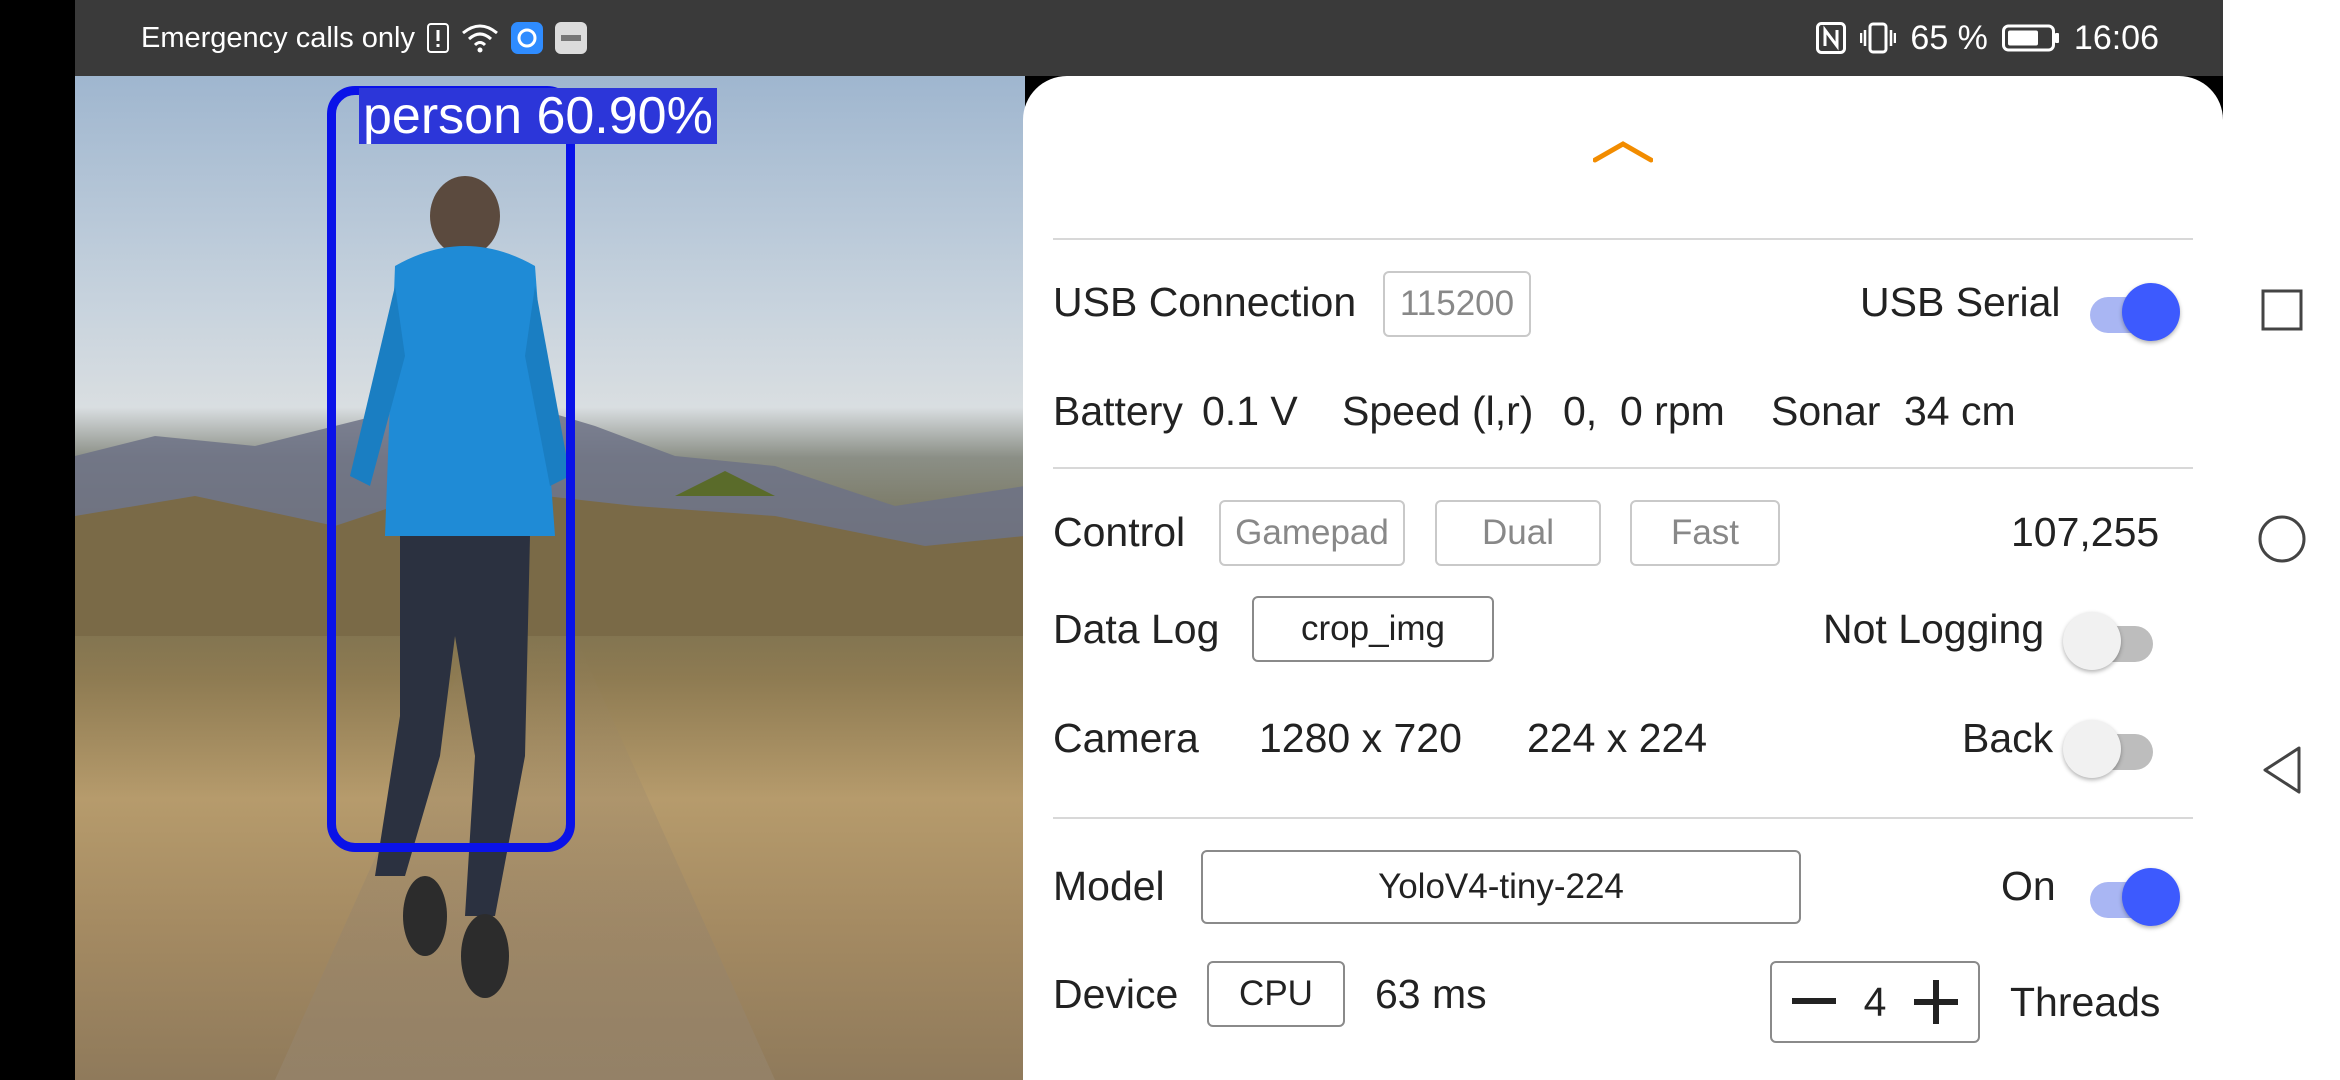  I want to click on threads-value: 4, so click(1875, 1001).